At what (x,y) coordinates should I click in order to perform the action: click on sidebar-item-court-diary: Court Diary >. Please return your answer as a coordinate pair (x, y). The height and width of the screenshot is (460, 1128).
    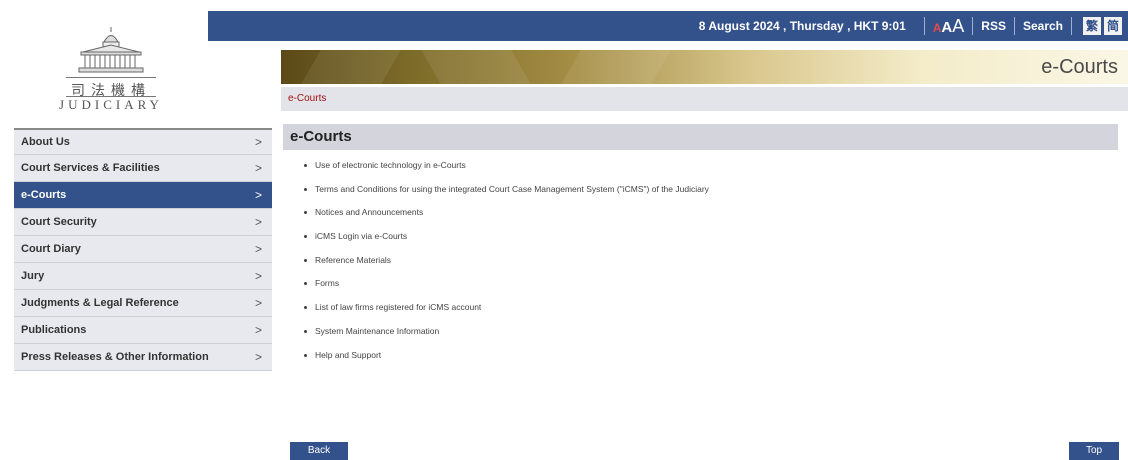
    Looking at the image, I should click on (143, 249).